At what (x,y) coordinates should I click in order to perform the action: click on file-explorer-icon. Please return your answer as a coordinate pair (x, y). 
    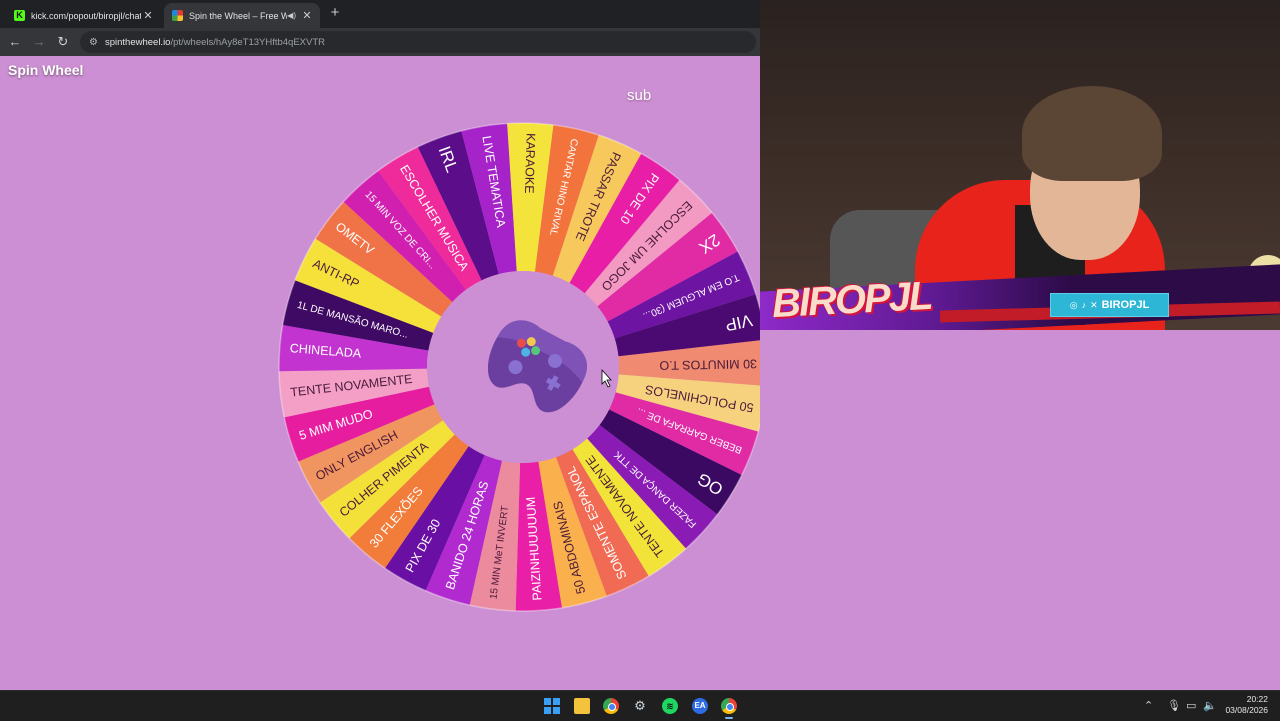
    Looking at the image, I should click on (582, 706).